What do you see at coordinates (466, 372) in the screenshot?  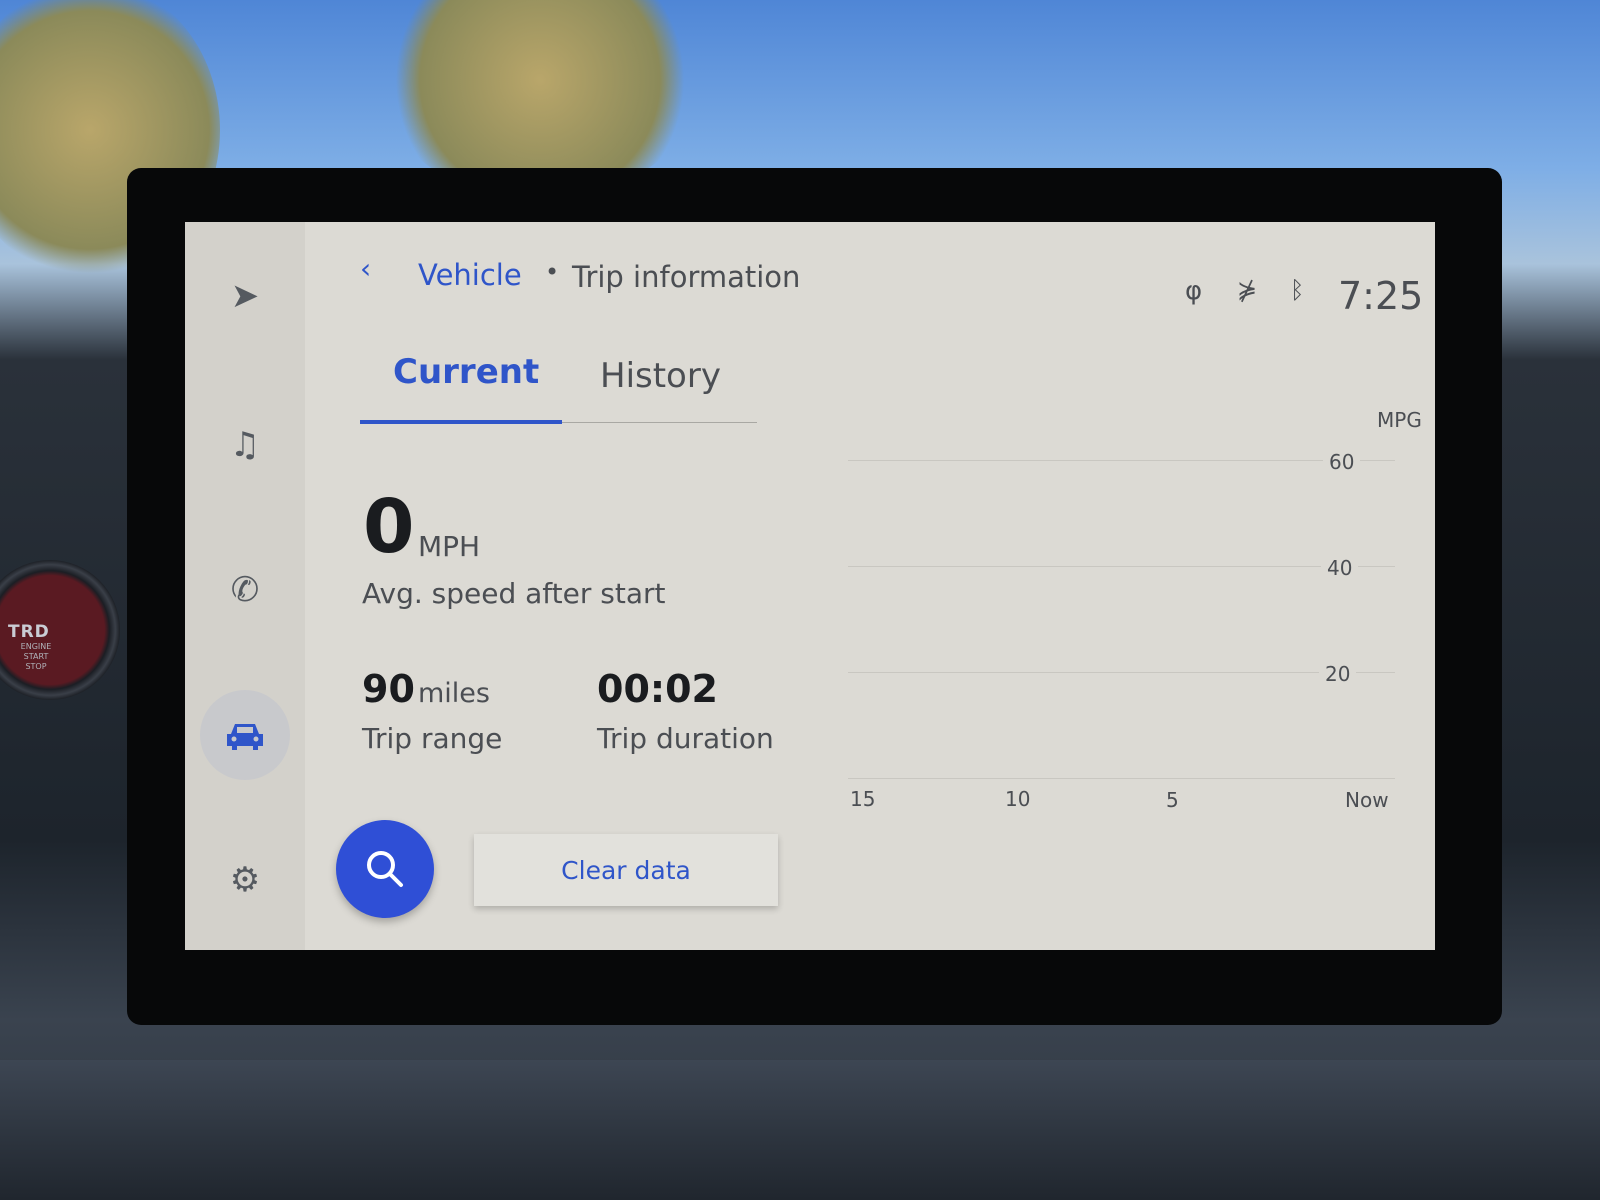 I see `tab-current: Current` at bounding box center [466, 372].